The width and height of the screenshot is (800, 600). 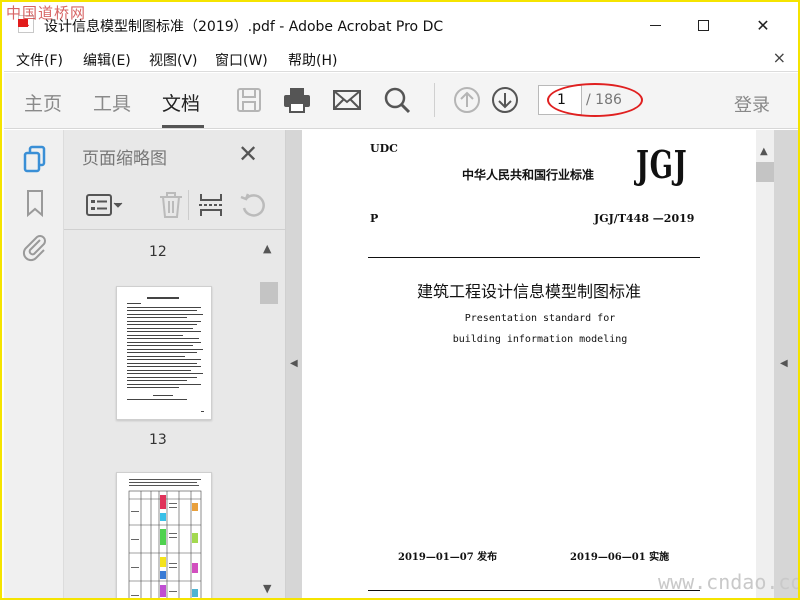 I want to click on doc-rule, so click(x=534, y=257).